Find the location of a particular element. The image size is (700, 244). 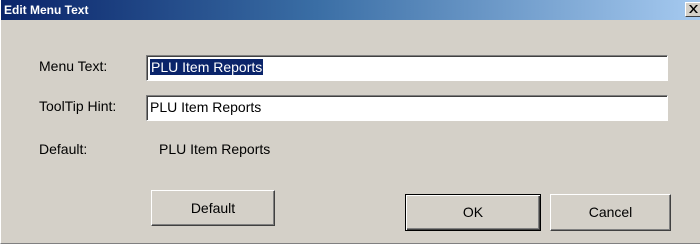

title-bar: Edit Menu Text is located at coordinates (350, 10).